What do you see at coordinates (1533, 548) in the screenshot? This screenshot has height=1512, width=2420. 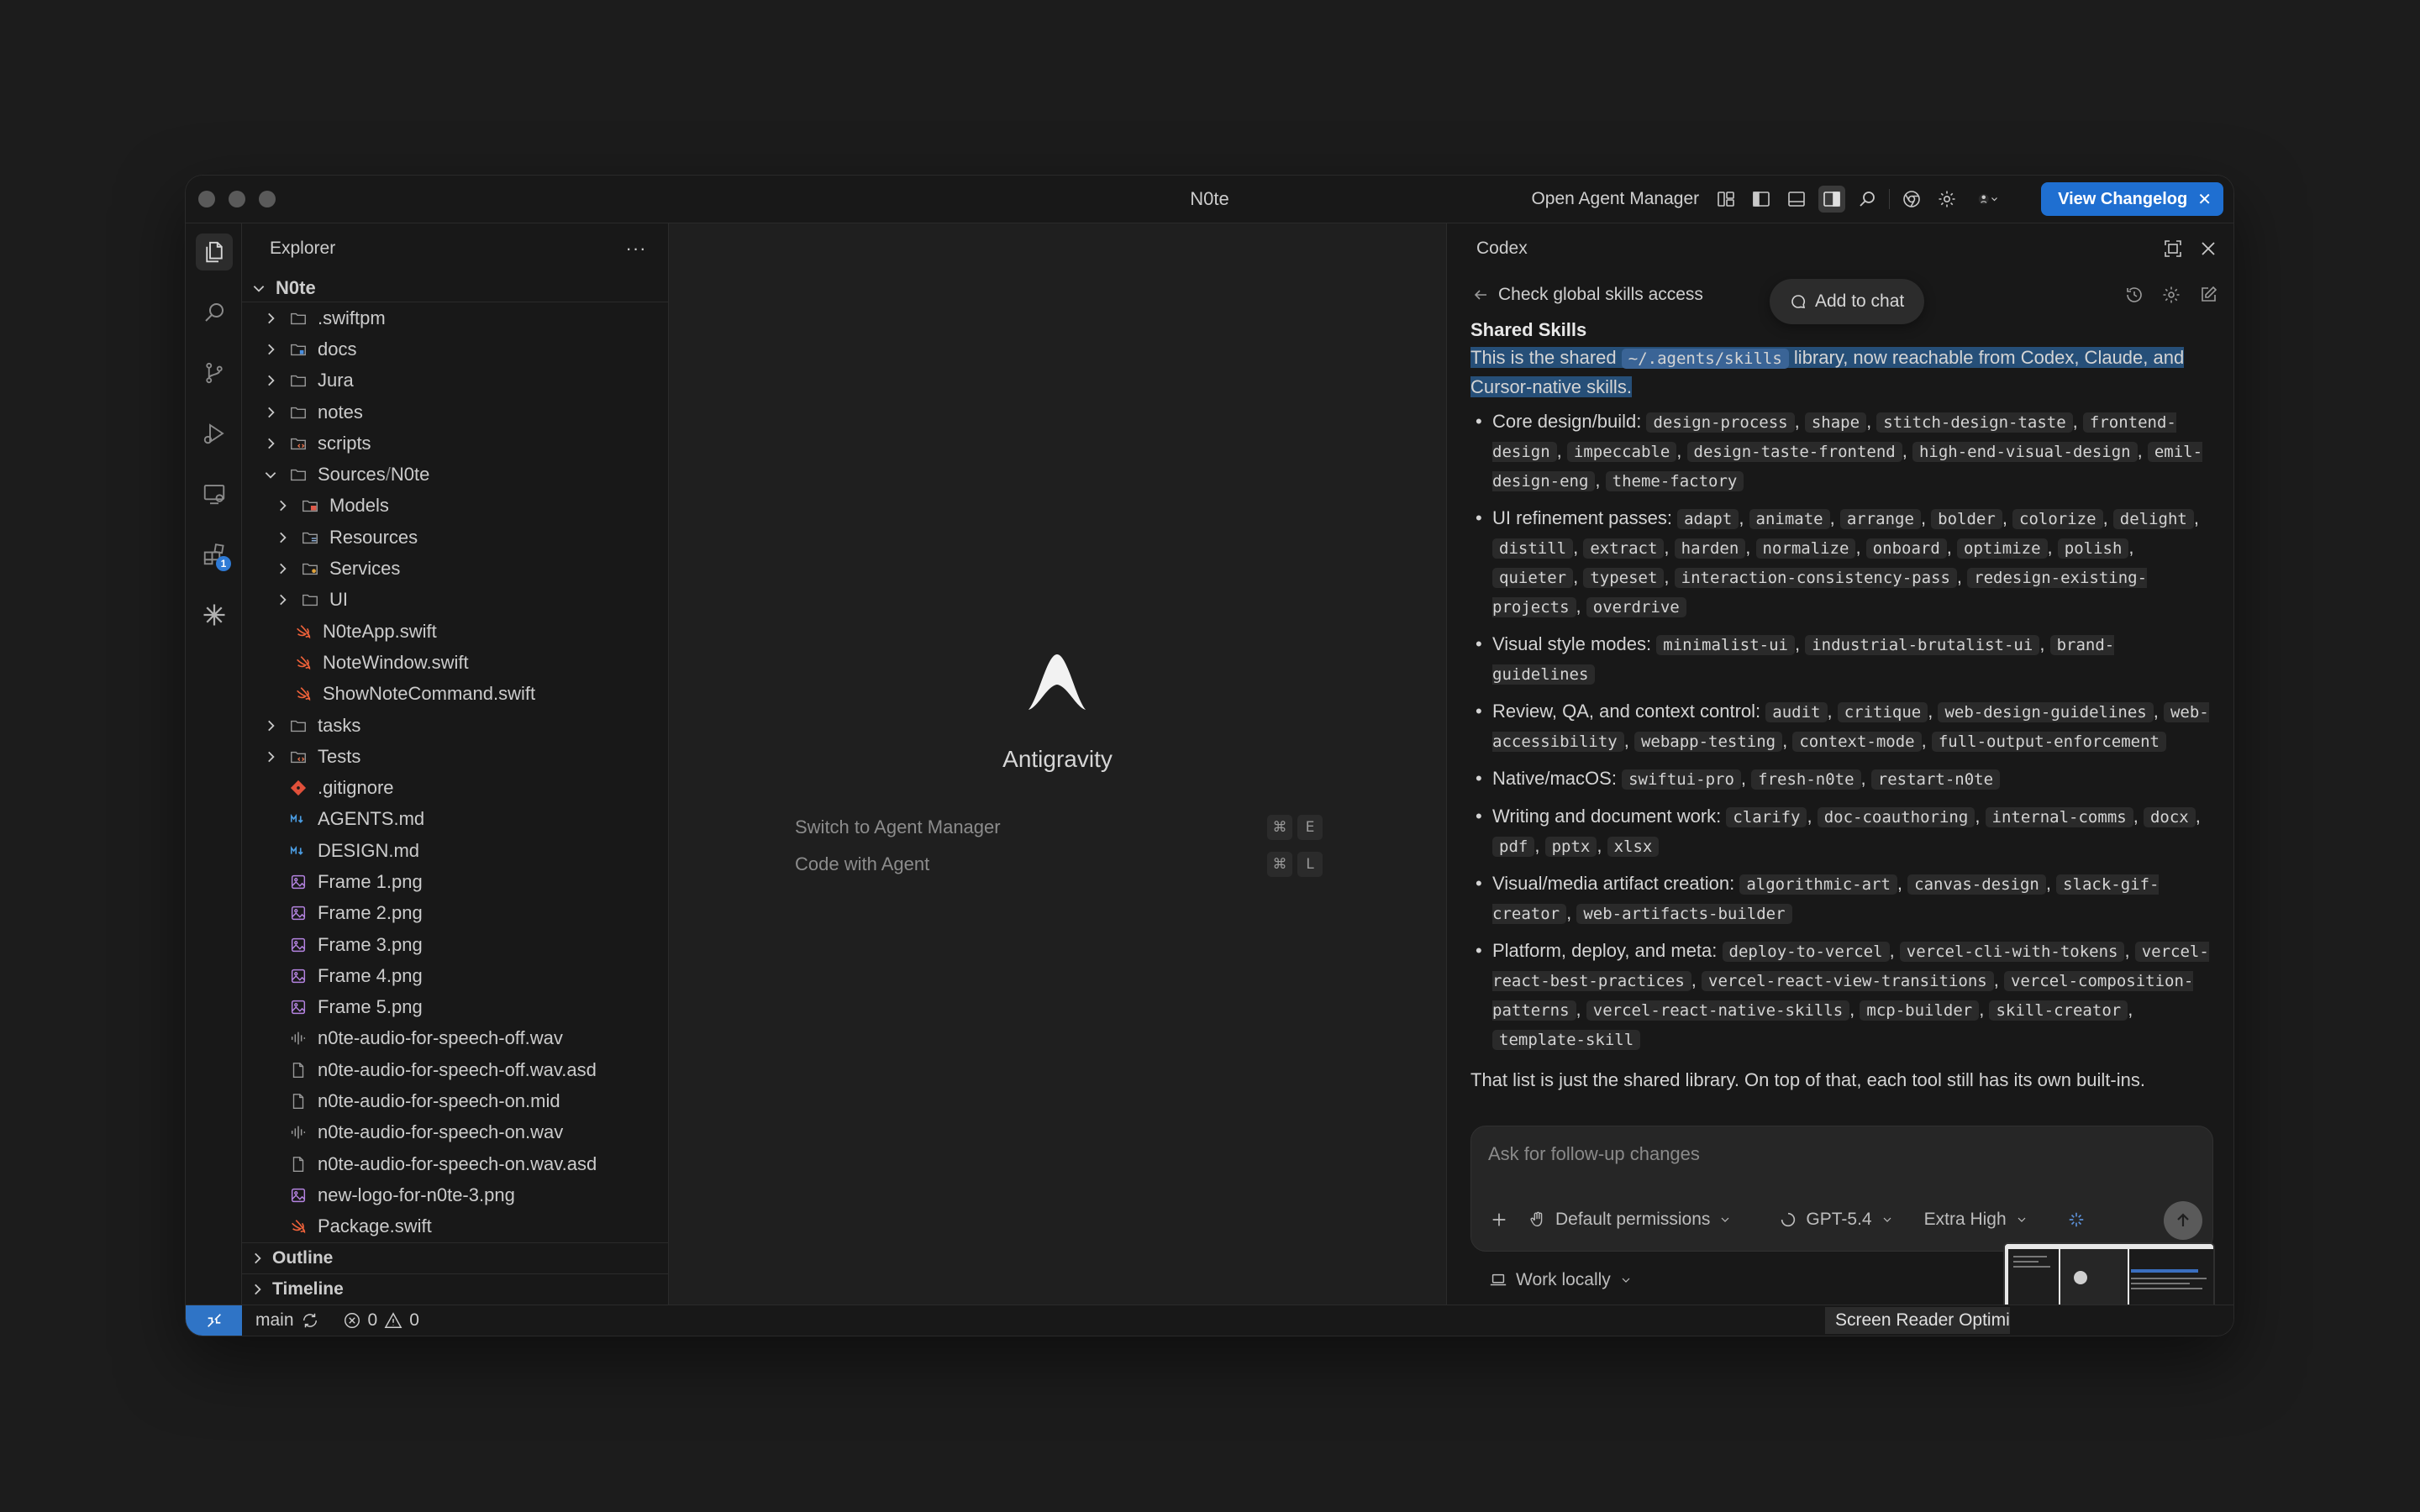 I see `skill-name: distill` at bounding box center [1533, 548].